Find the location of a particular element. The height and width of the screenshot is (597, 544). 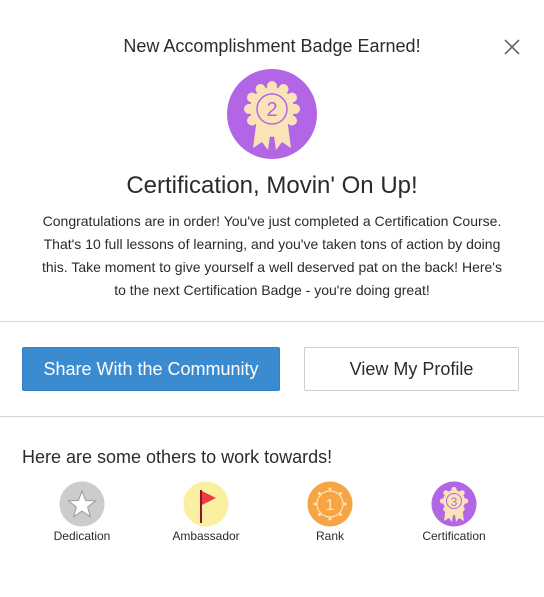

badge-title: Certification, Movin' On Up! is located at coordinates (272, 185).